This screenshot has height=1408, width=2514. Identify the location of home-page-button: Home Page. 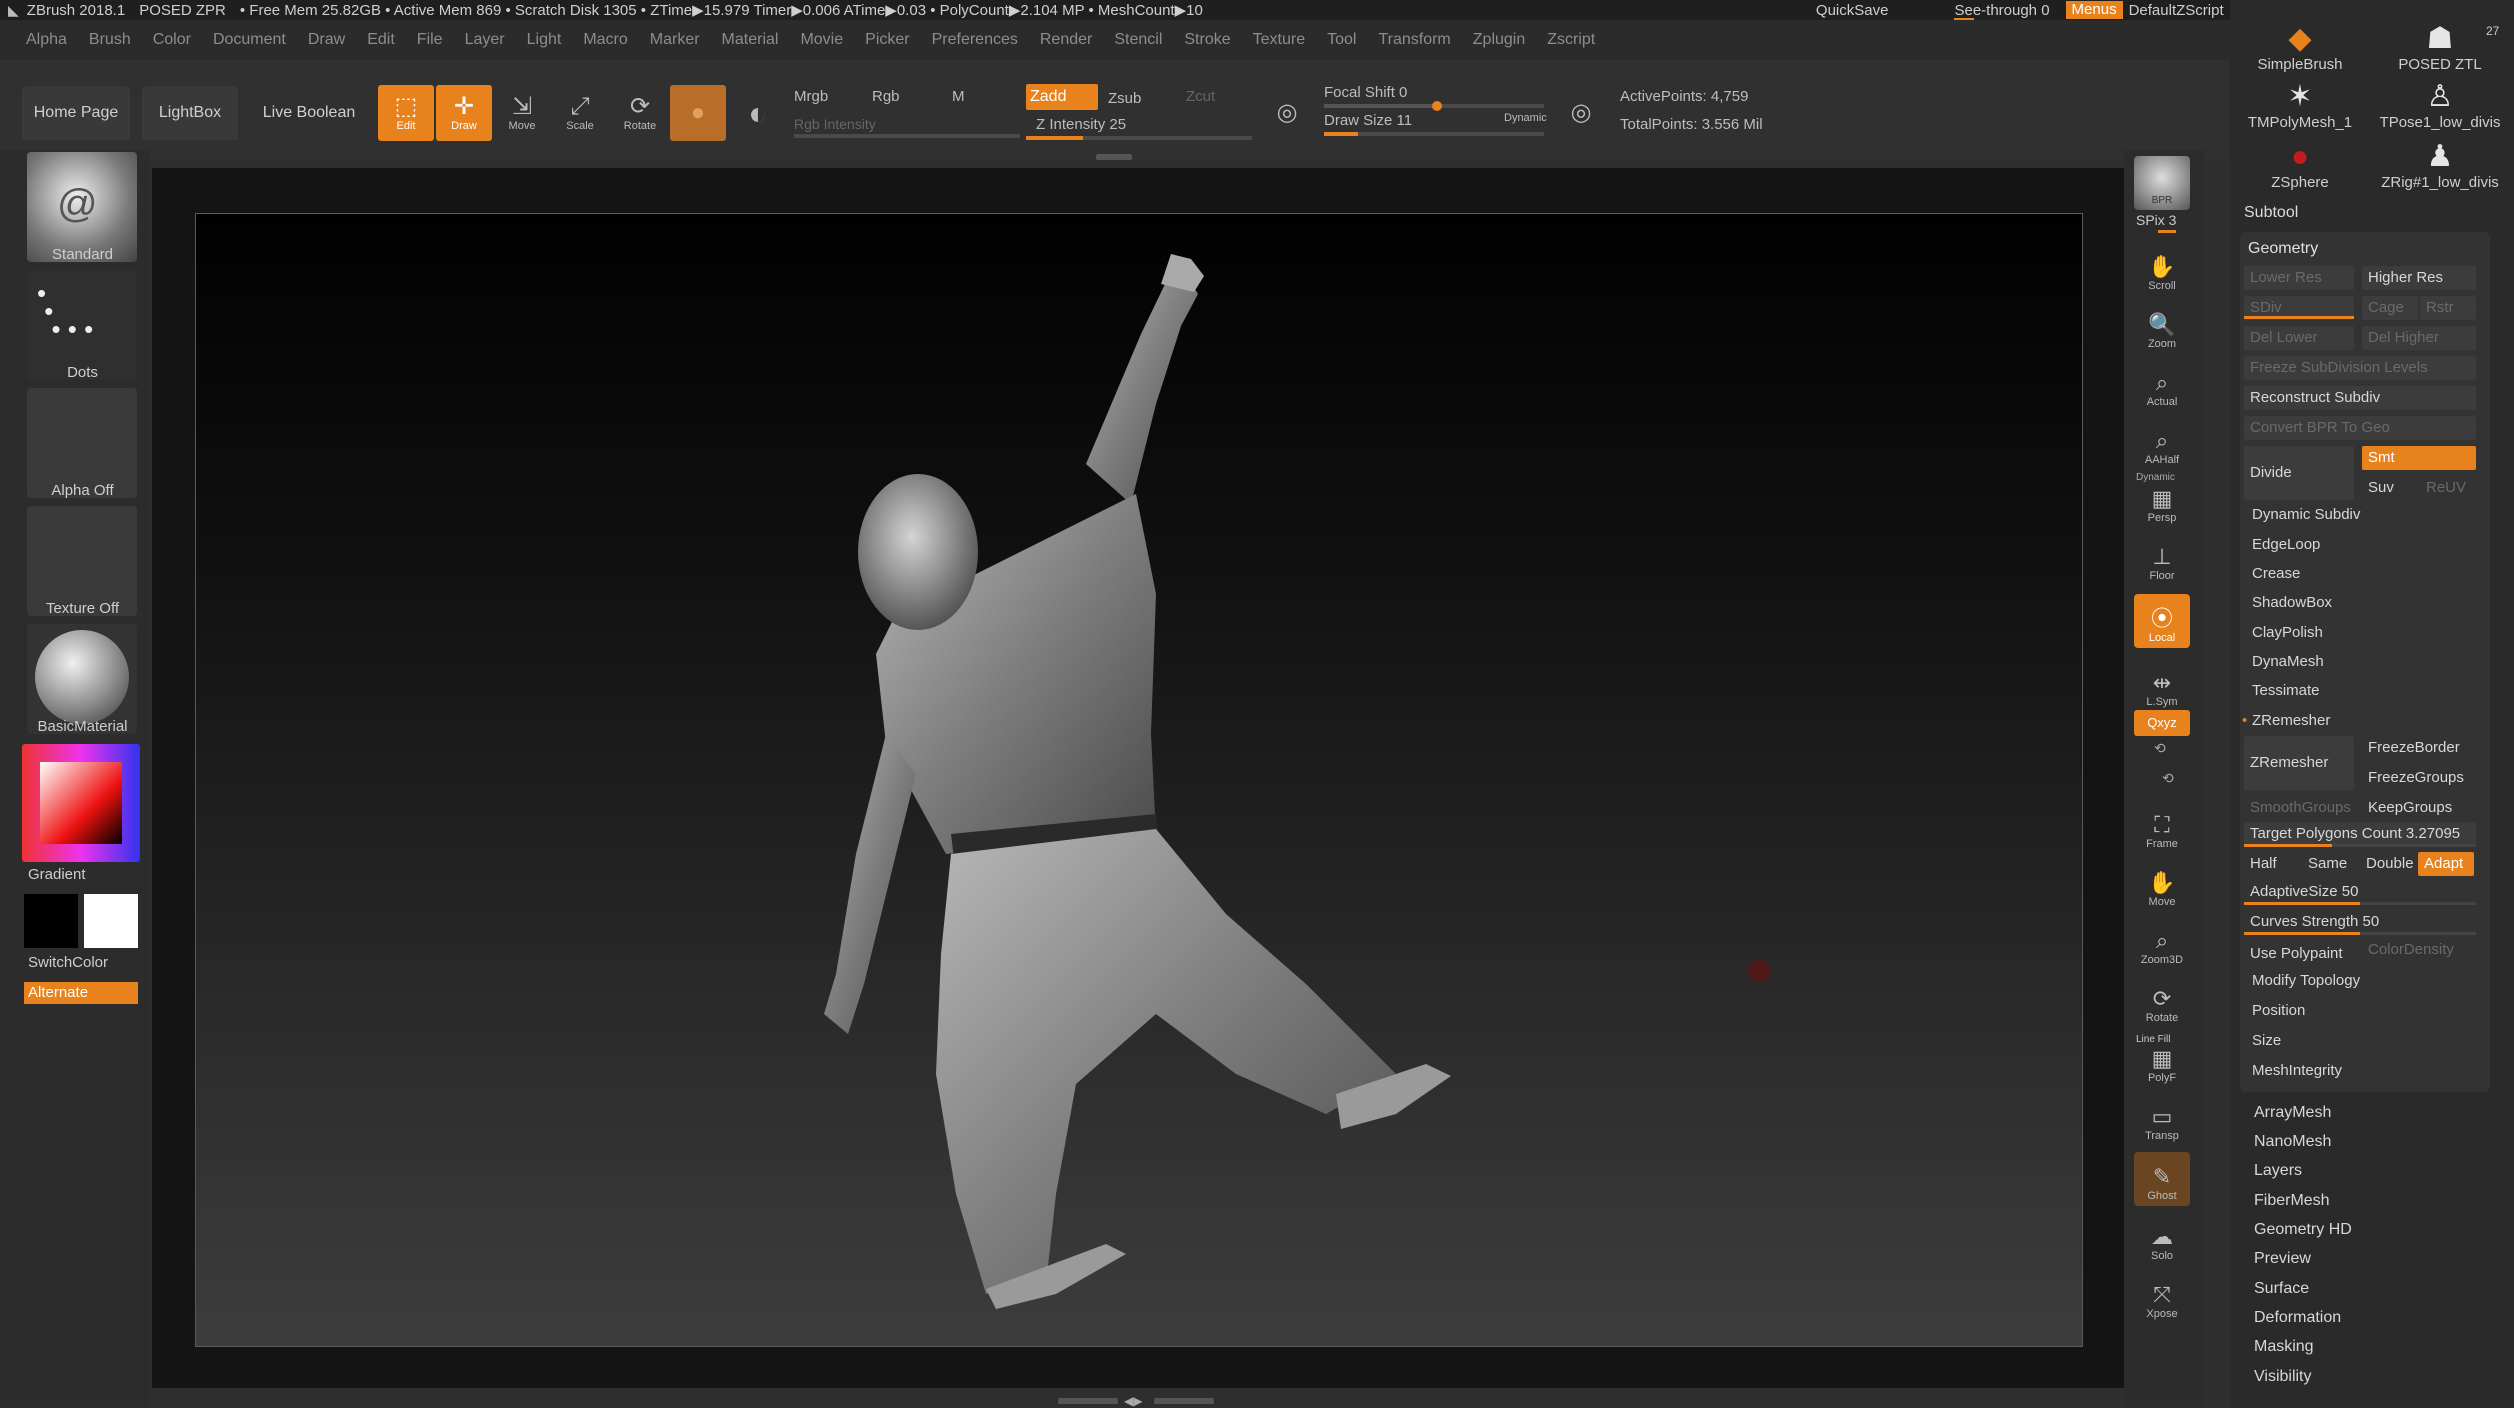
(76, 113).